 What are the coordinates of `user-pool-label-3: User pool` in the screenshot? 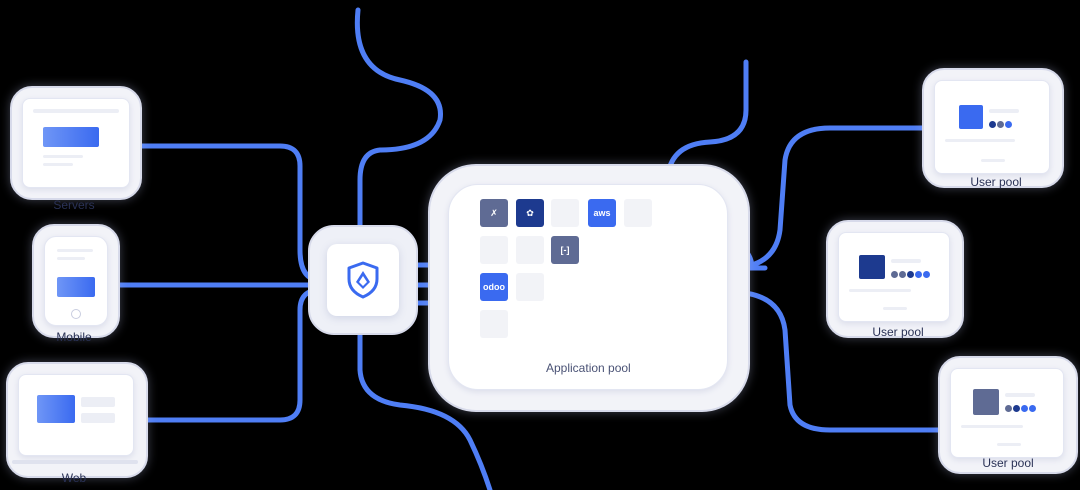 It's located at (1008, 463).